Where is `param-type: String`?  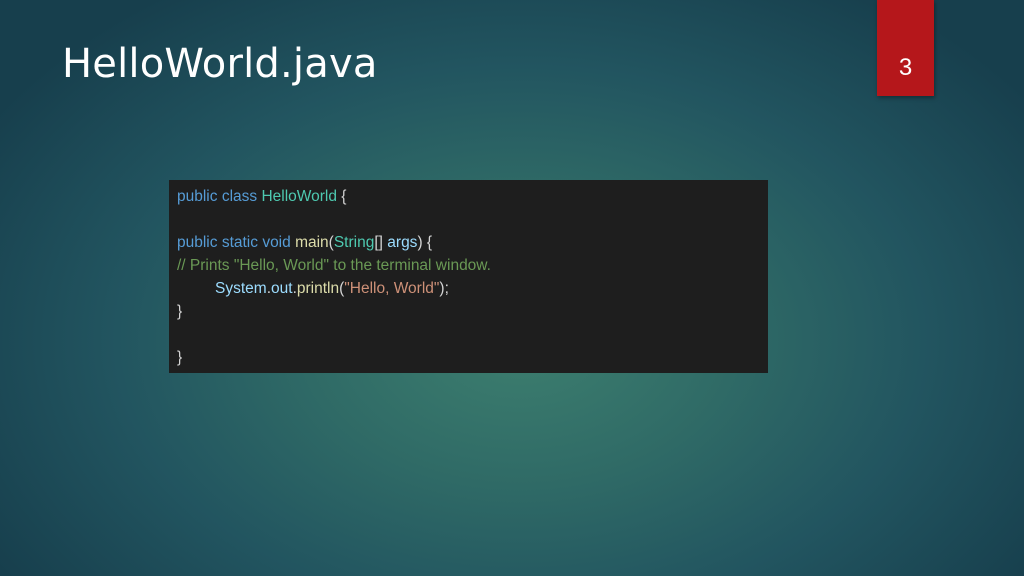 param-type: String is located at coordinates (354, 242).